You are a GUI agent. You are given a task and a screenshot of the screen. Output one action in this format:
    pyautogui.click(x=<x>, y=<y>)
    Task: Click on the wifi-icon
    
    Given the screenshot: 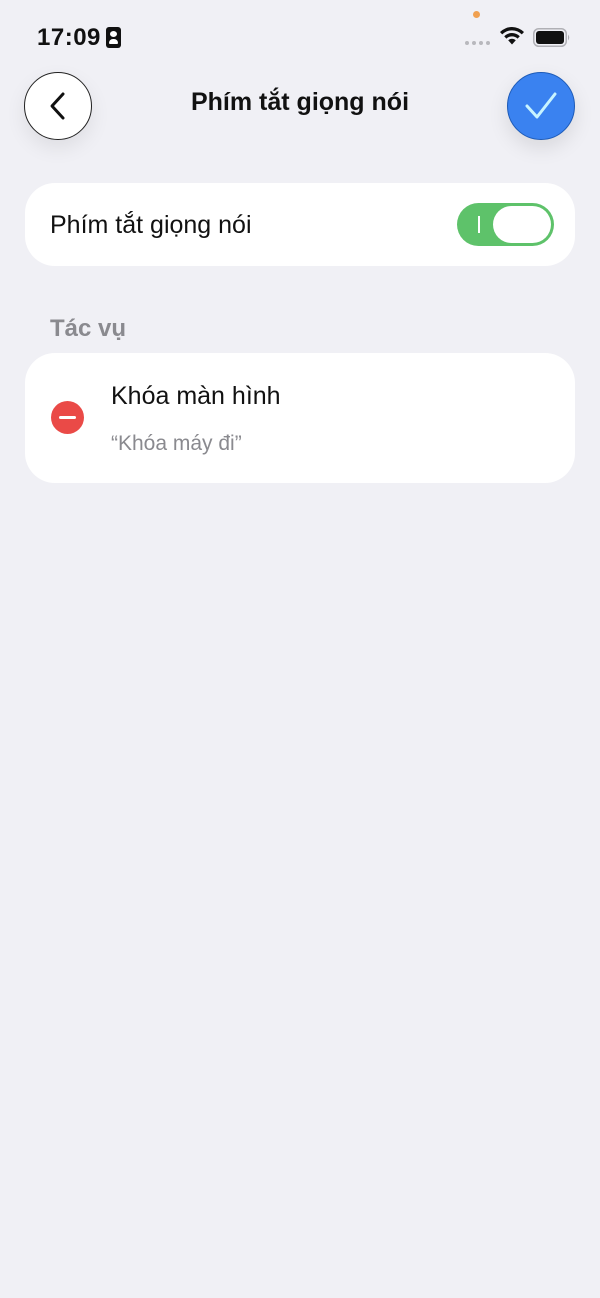 What is the action you would take?
    pyautogui.click(x=512, y=36)
    